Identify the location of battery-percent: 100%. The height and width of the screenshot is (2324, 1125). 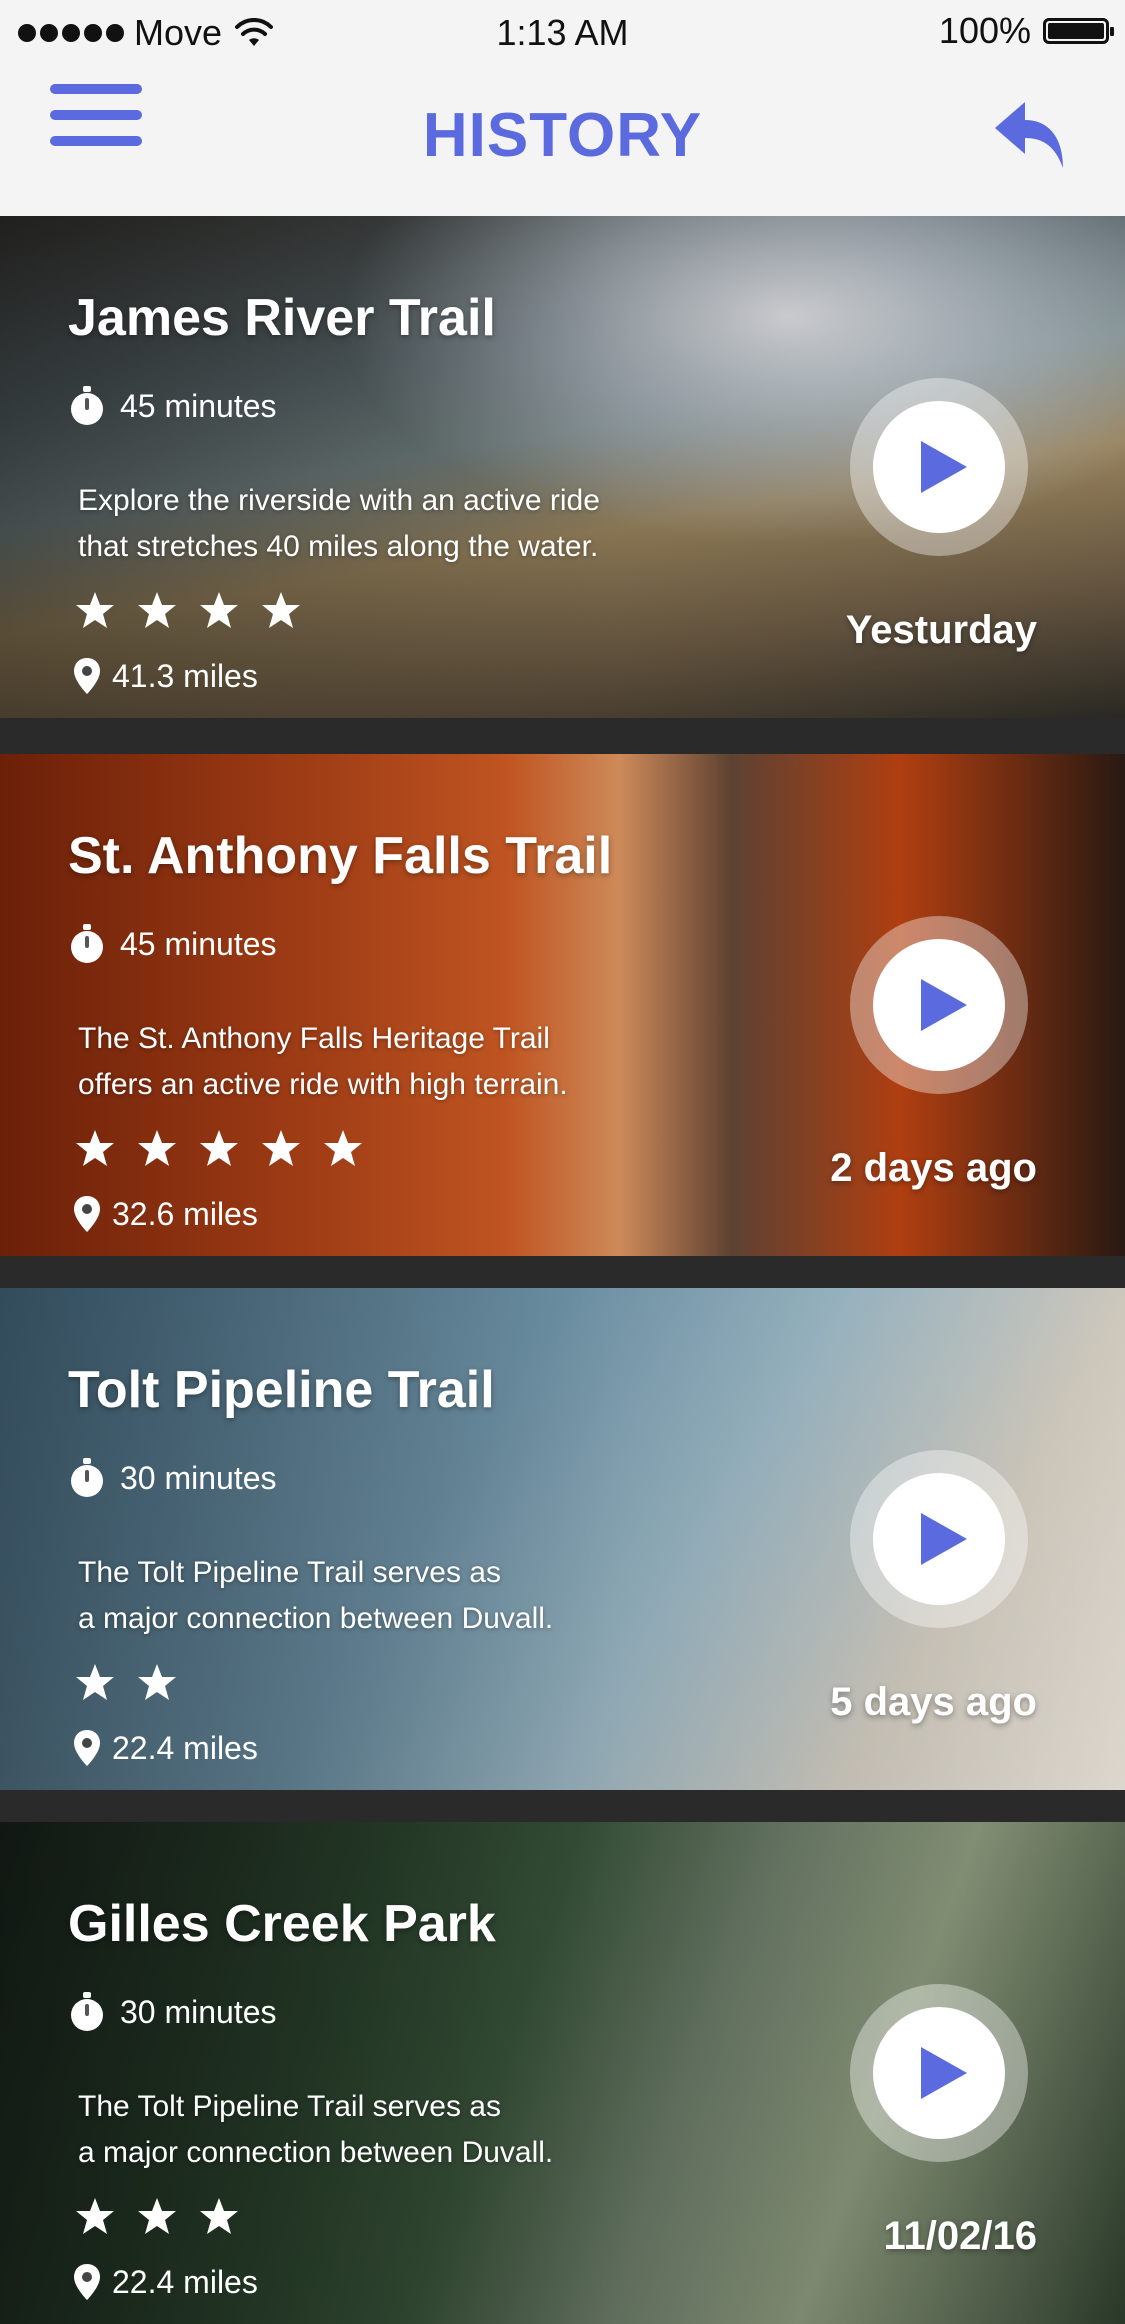
(984, 30).